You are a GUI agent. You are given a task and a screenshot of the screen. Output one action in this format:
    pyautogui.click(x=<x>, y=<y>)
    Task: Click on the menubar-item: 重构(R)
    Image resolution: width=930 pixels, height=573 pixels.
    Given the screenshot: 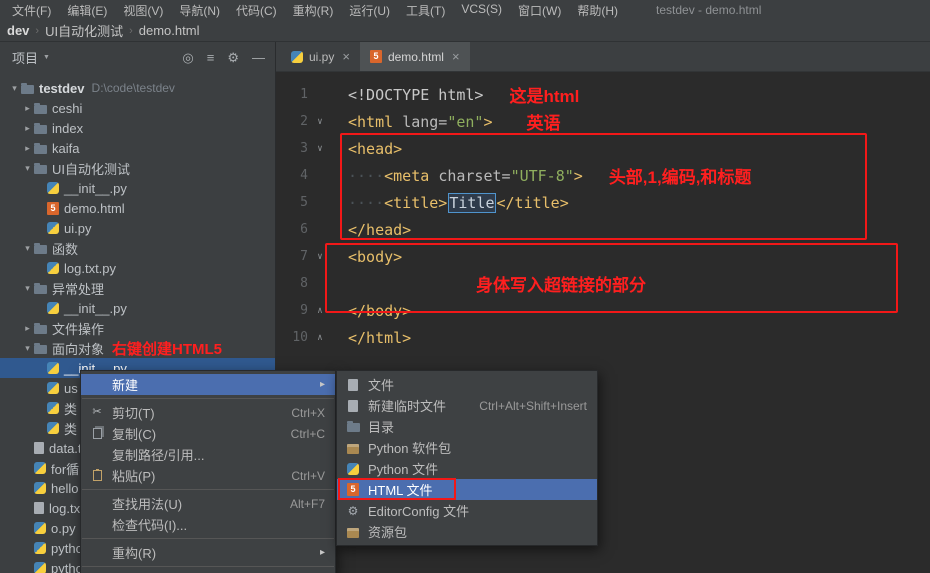 What is the action you would take?
    pyautogui.click(x=313, y=10)
    